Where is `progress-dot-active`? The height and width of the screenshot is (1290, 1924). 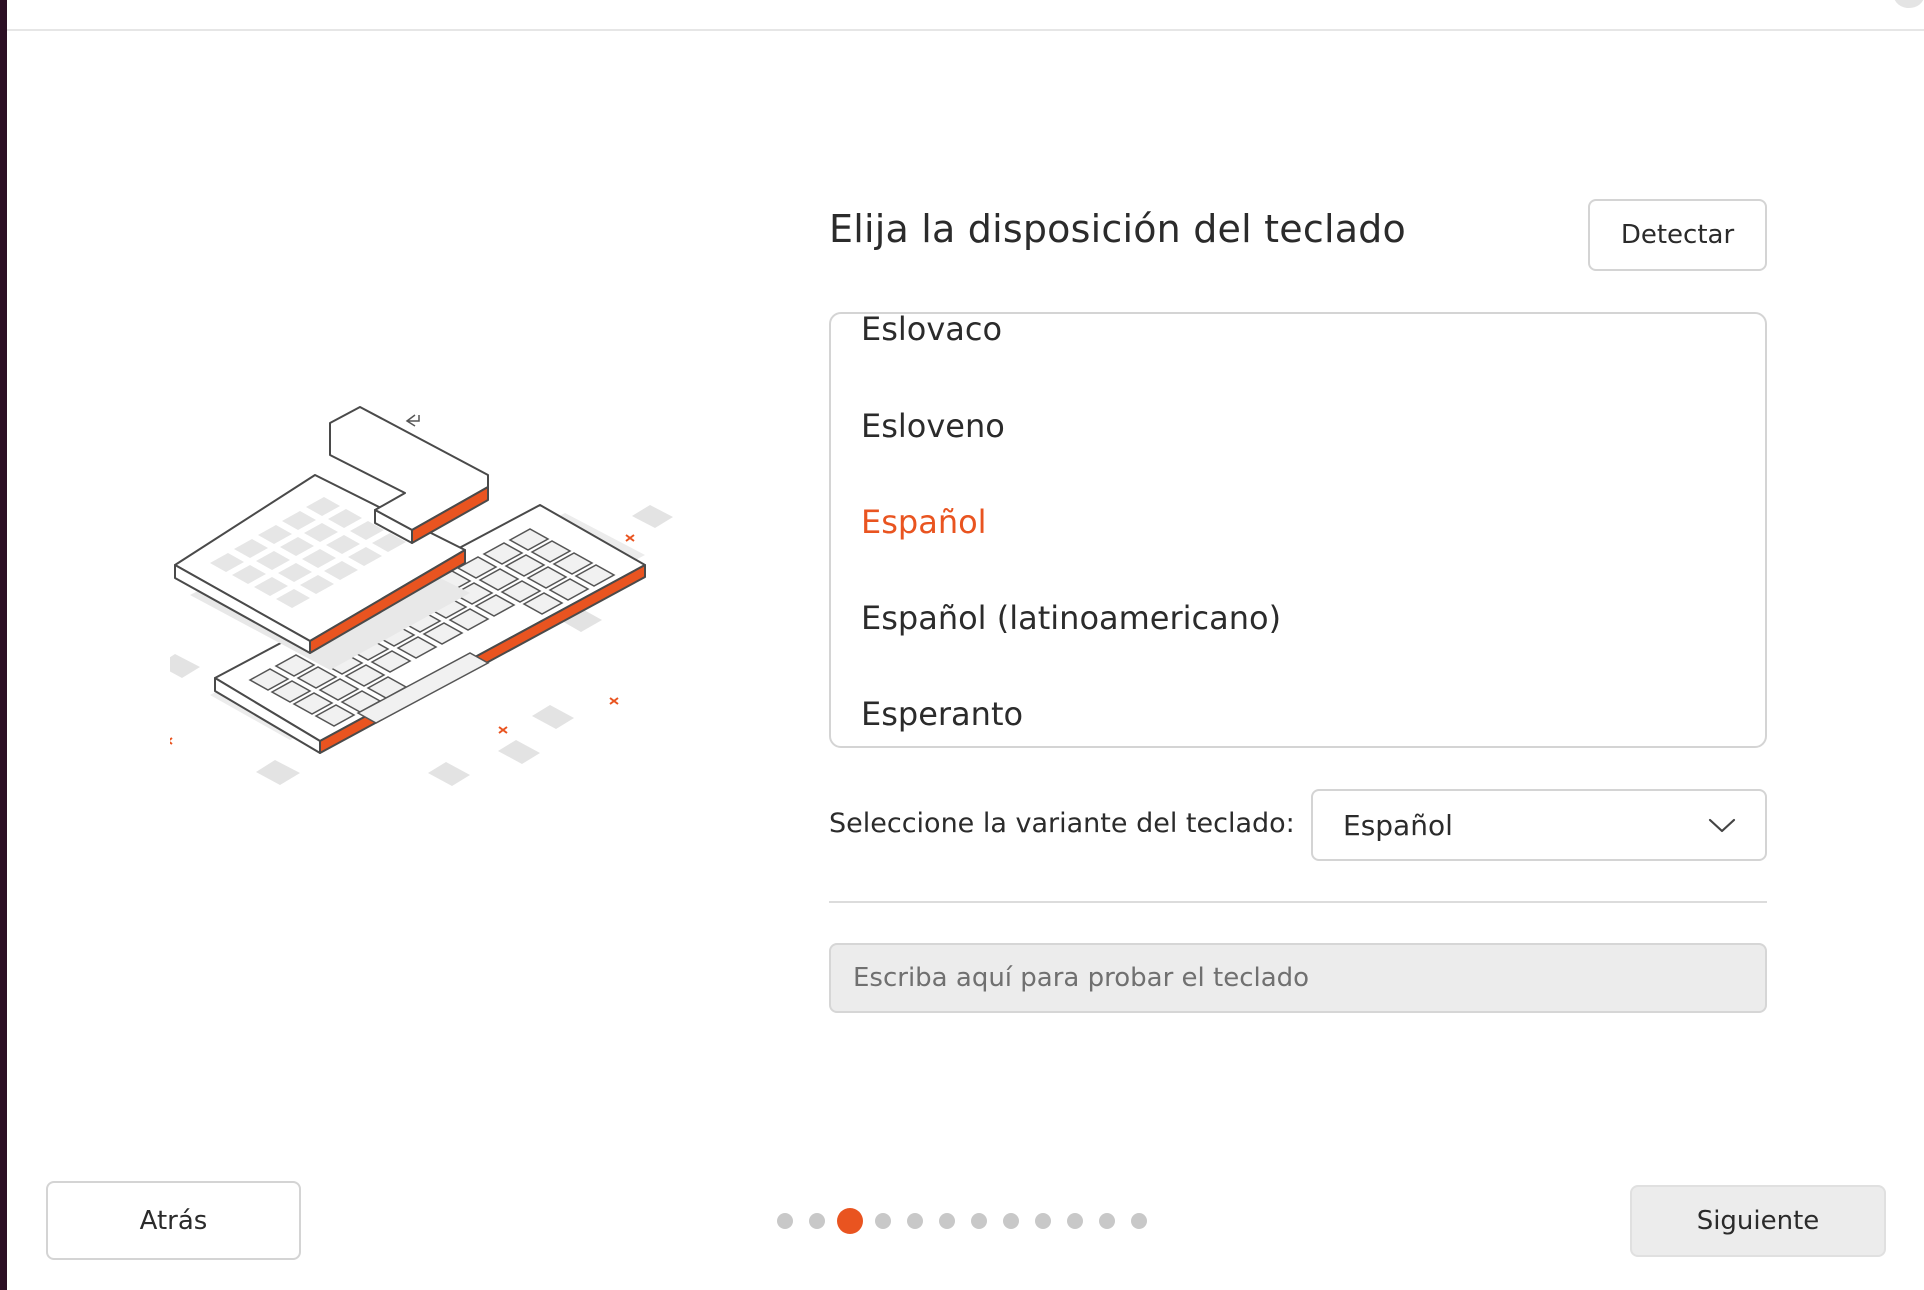 progress-dot-active is located at coordinates (850, 1221).